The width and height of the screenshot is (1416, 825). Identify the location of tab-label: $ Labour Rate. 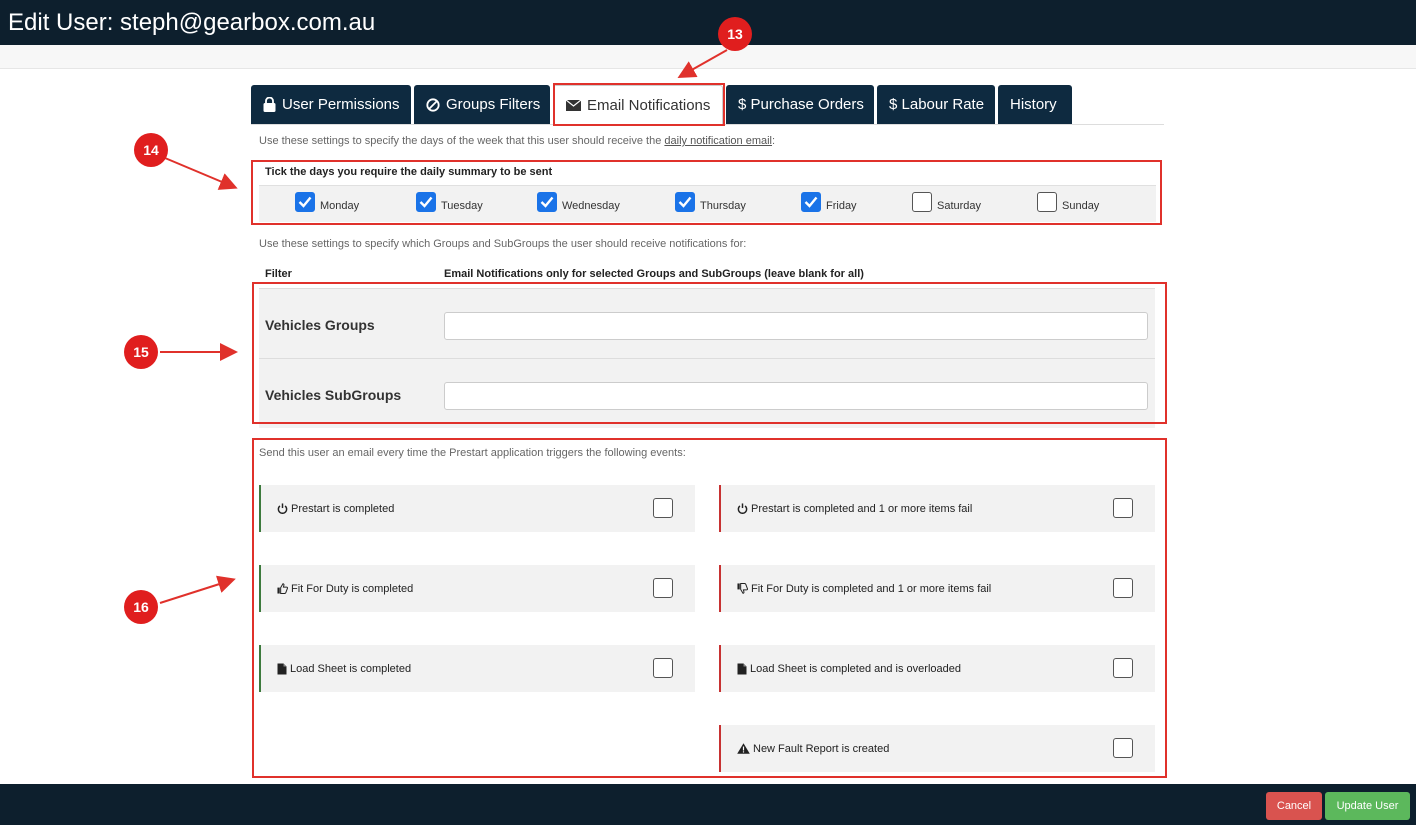
(937, 104).